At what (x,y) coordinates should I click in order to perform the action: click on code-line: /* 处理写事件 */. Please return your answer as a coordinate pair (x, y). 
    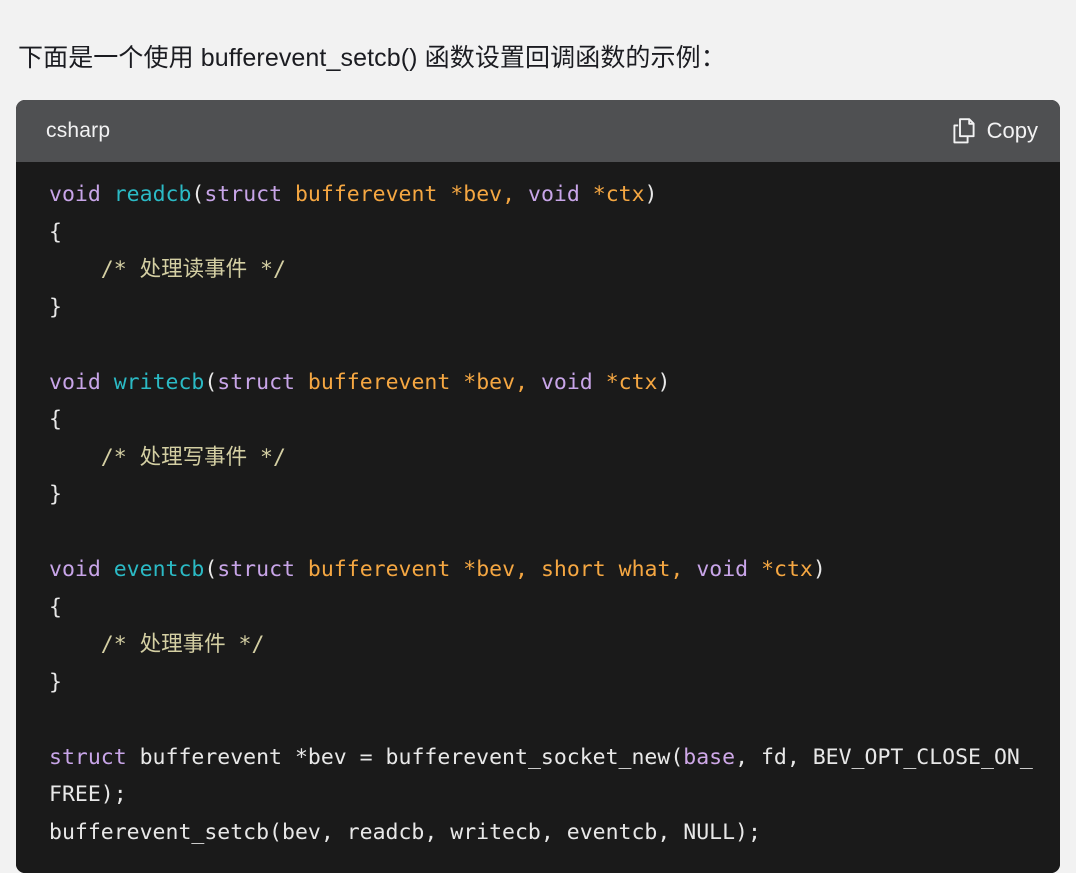
    Looking at the image, I should click on (538, 458).